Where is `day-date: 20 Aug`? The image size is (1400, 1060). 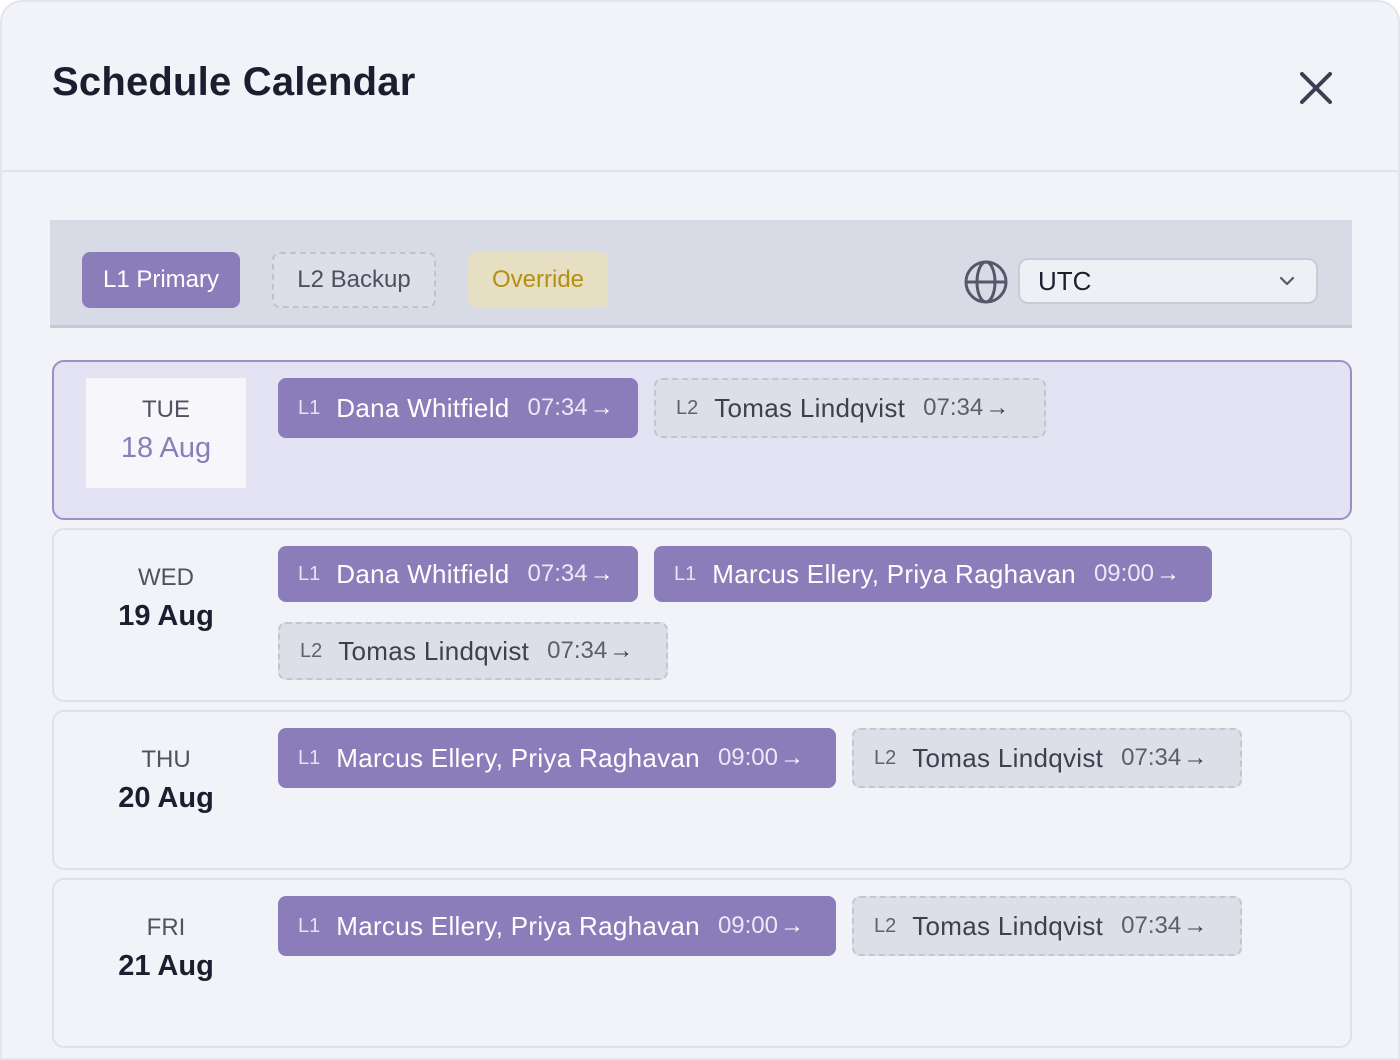
day-date: 20 Aug is located at coordinates (166, 798).